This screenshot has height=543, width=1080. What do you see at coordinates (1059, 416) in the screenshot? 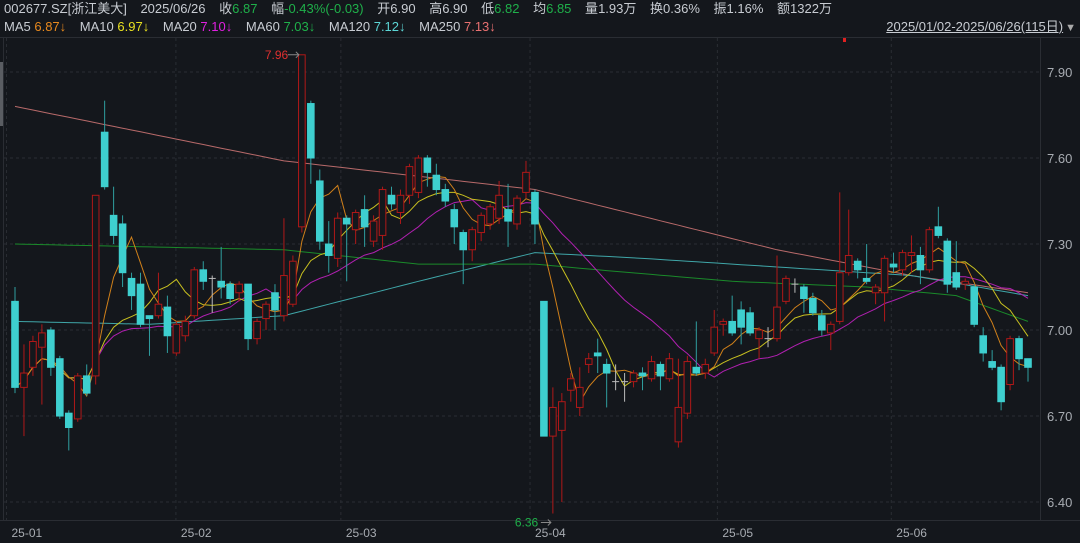
I see `y-tick-label: 6.70` at bounding box center [1059, 416].